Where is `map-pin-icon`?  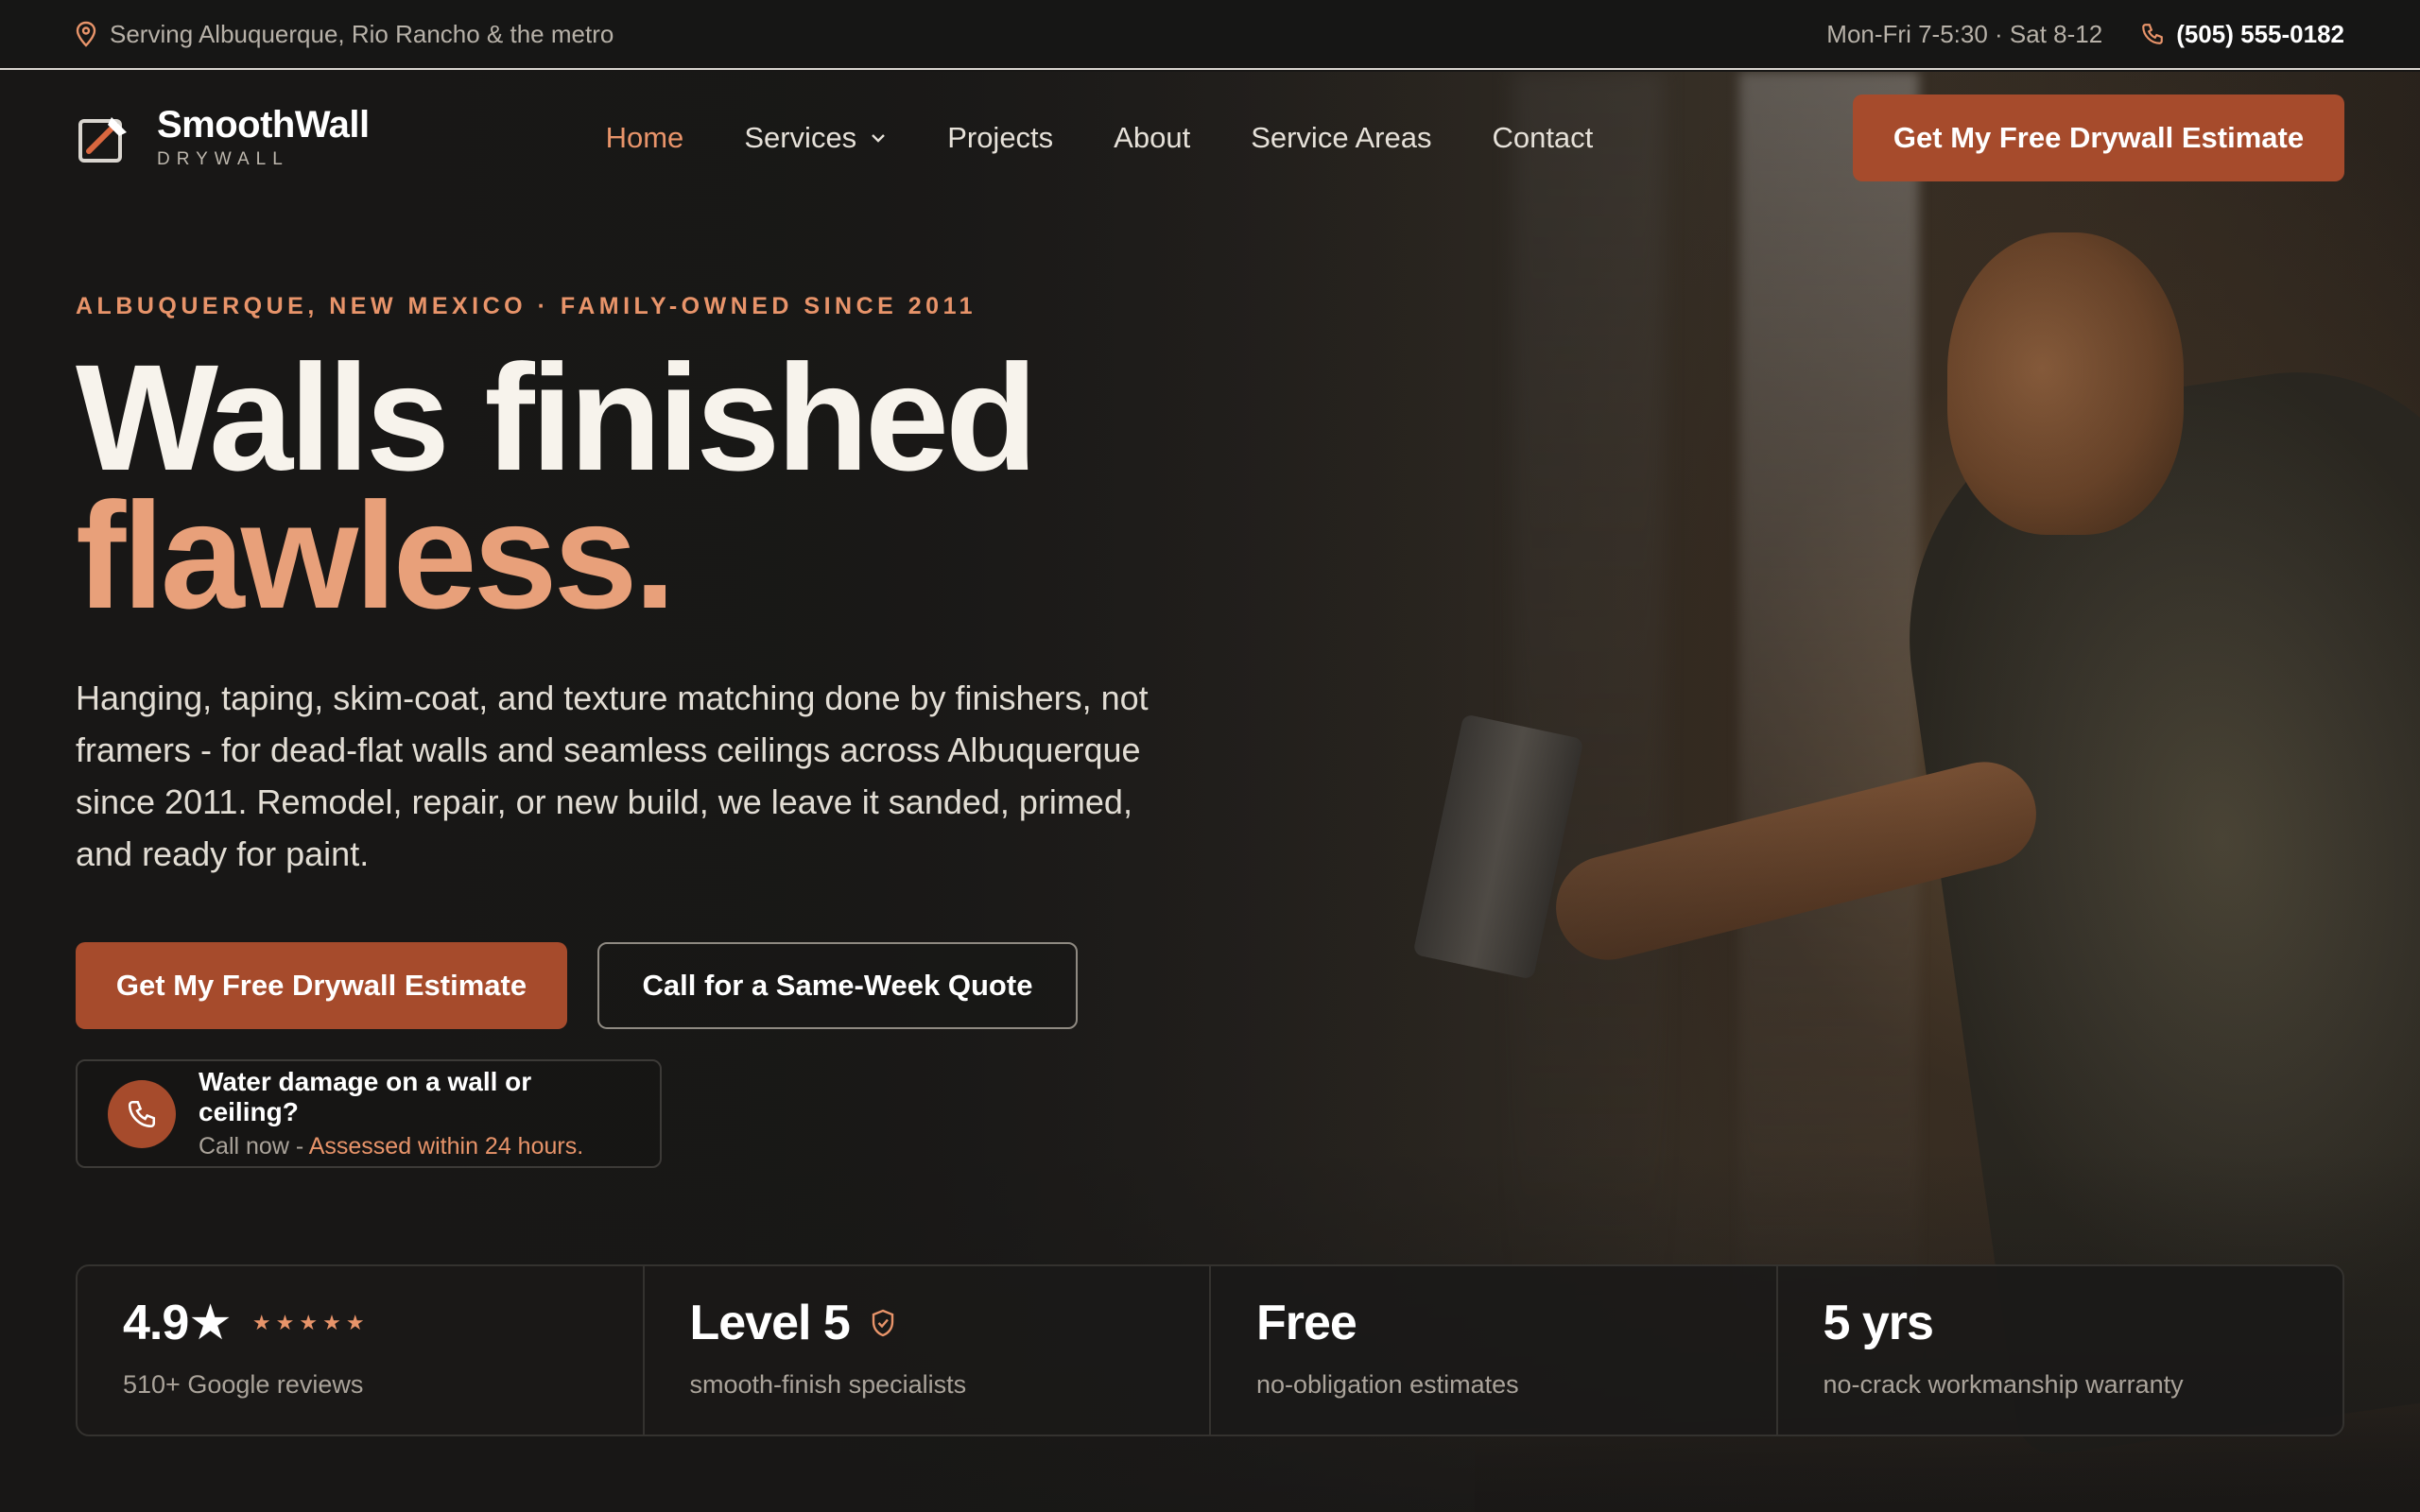 map-pin-icon is located at coordinates (86, 34).